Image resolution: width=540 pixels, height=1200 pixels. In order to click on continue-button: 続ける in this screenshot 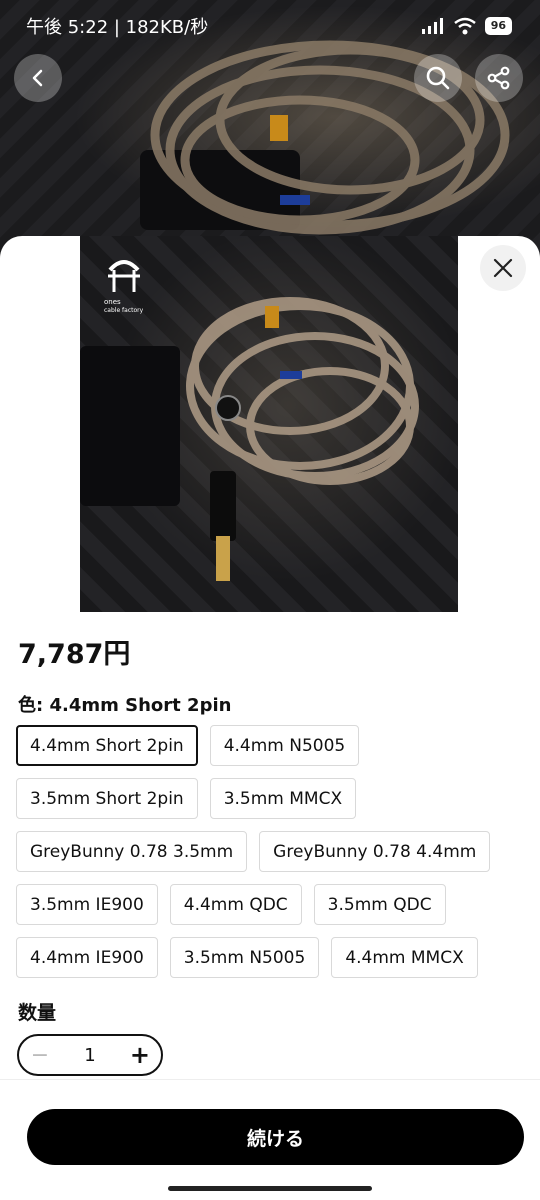, I will do `click(275, 1137)`.